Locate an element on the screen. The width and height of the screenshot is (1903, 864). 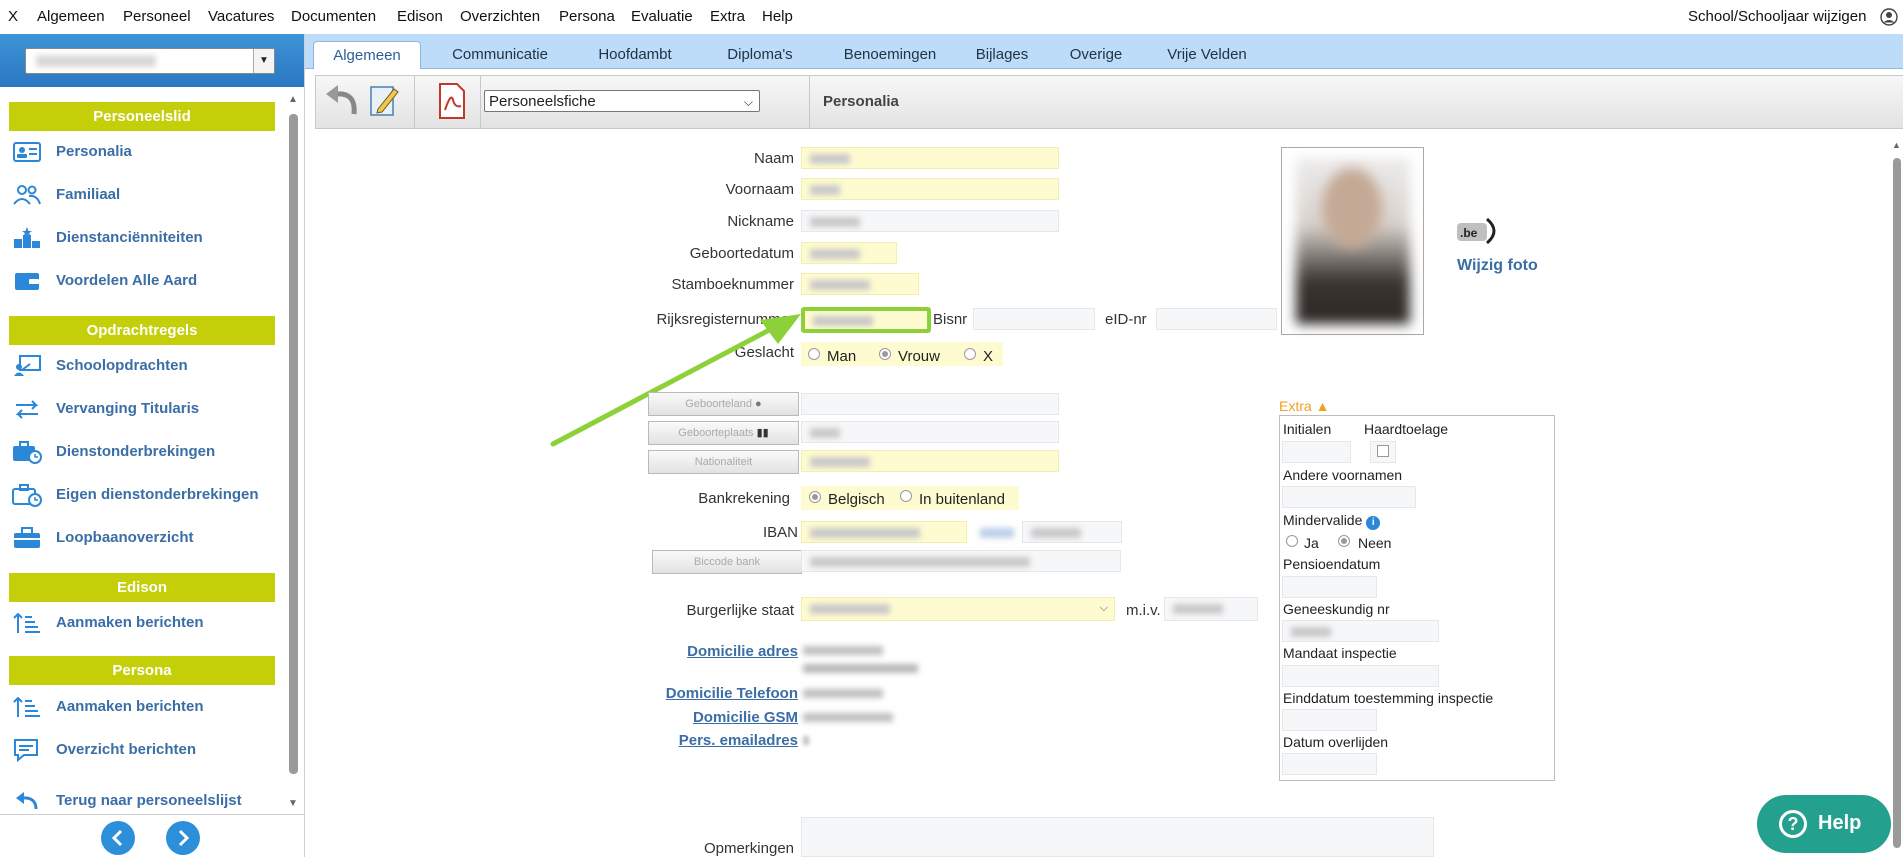
main-scrollbar: ▲ is located at coordinates (1896, 498).